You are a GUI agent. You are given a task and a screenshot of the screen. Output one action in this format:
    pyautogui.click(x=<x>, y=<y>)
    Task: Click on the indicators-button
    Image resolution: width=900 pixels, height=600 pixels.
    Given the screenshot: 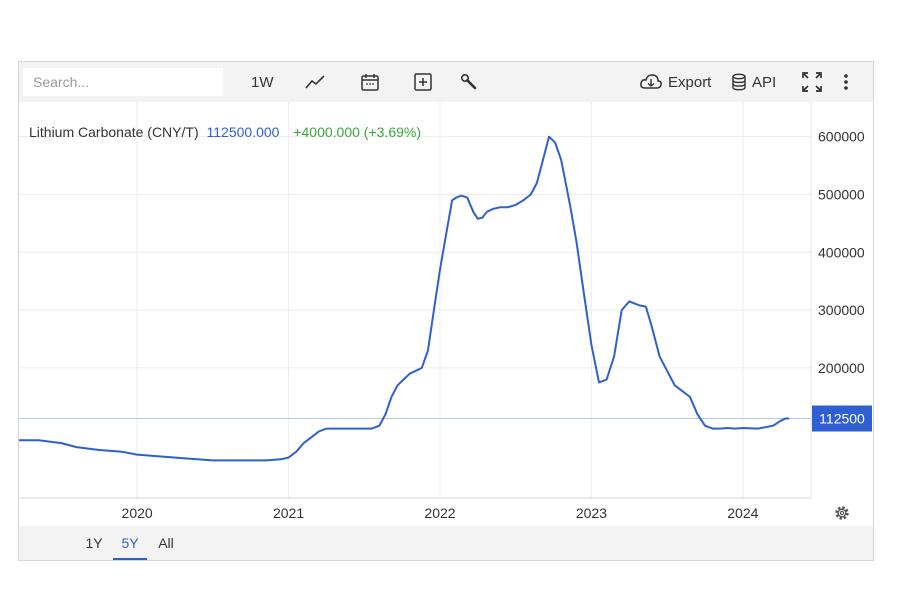 What is the action you would take?
    pyautogui.click(x=469, y=82)
    